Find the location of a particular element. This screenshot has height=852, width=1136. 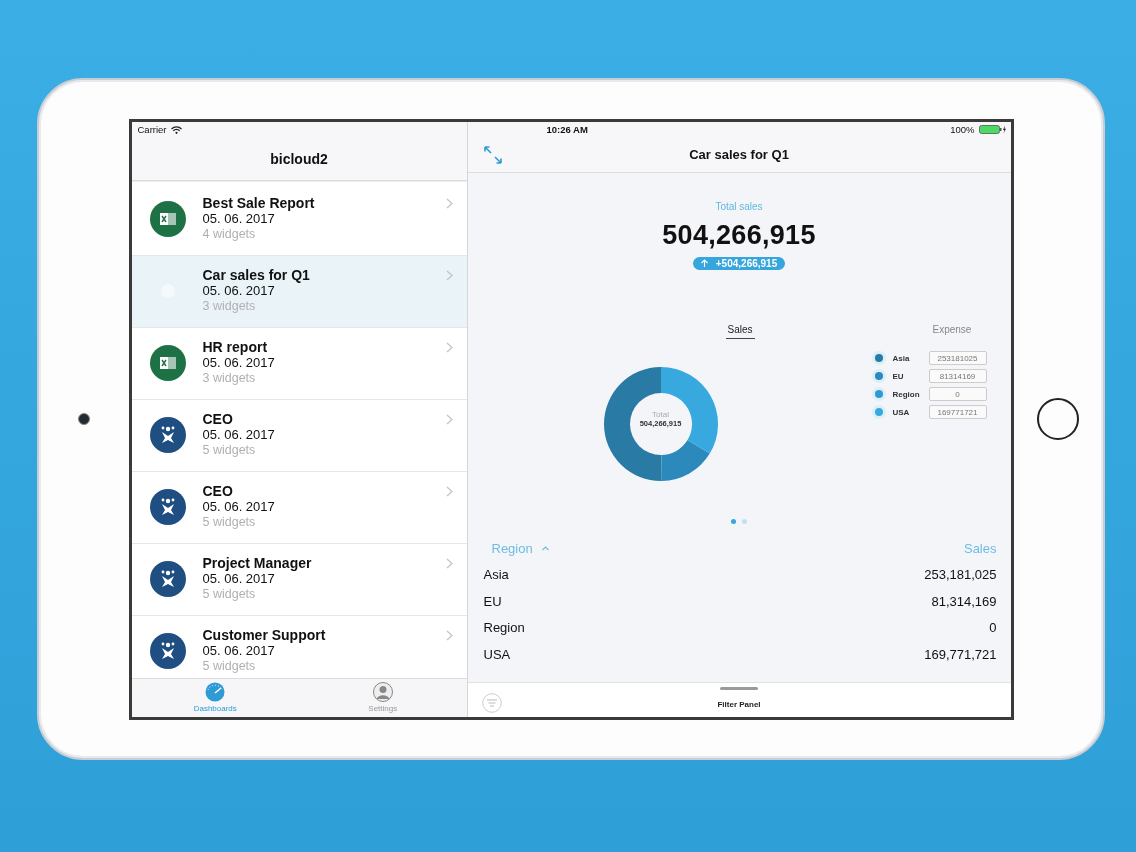

table-cell: Region is located at coordinates (504, 628).